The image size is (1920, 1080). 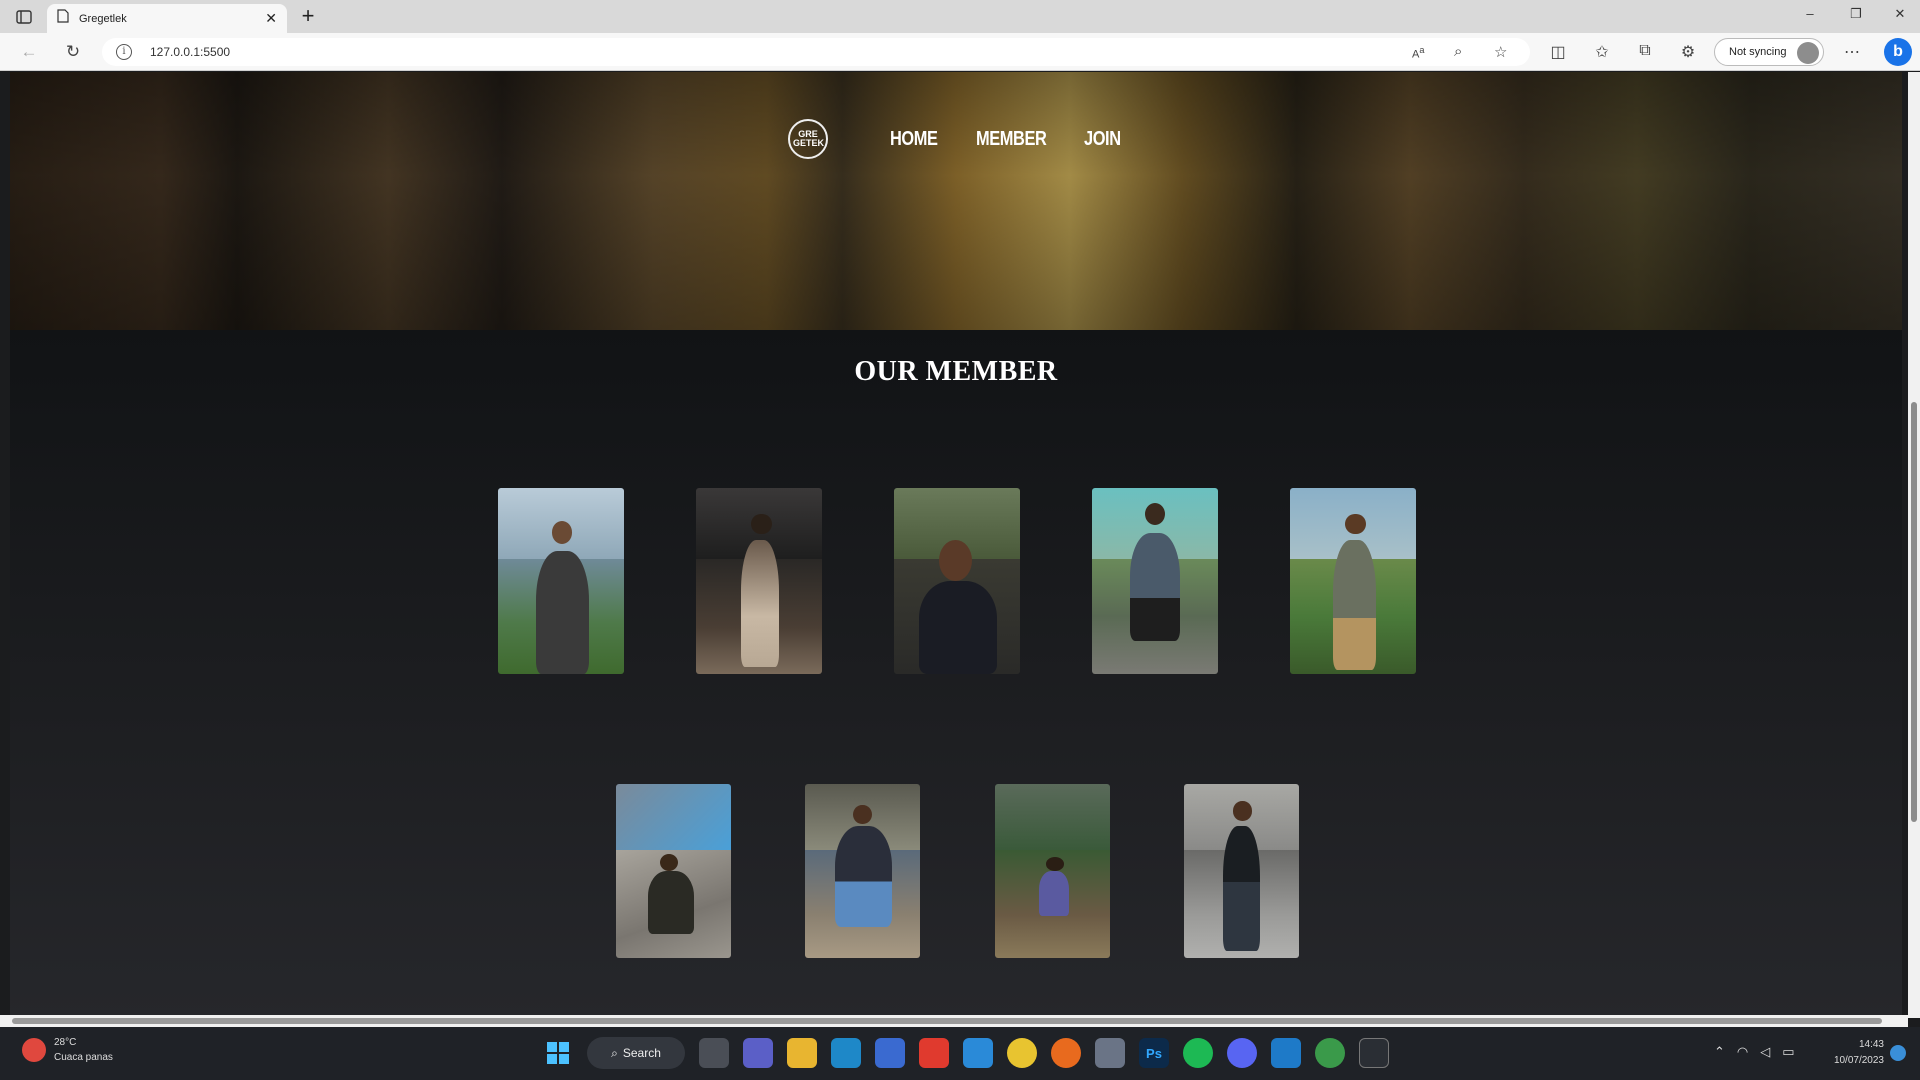 I want to click on favorite-star-icon: ☆, so click(x=1500, y=52).